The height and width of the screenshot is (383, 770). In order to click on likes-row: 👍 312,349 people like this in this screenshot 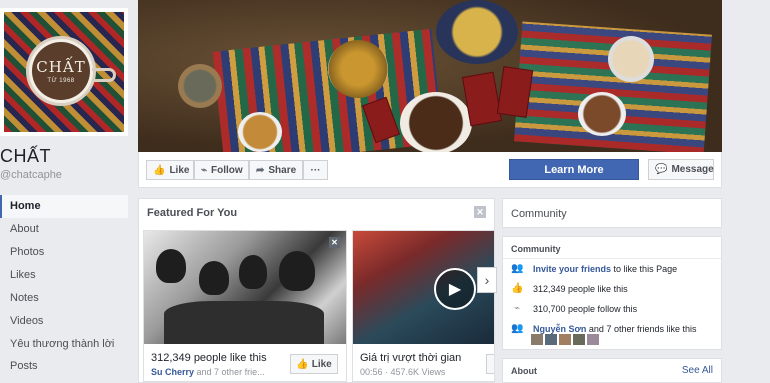, I will do `click(569, 288)`.